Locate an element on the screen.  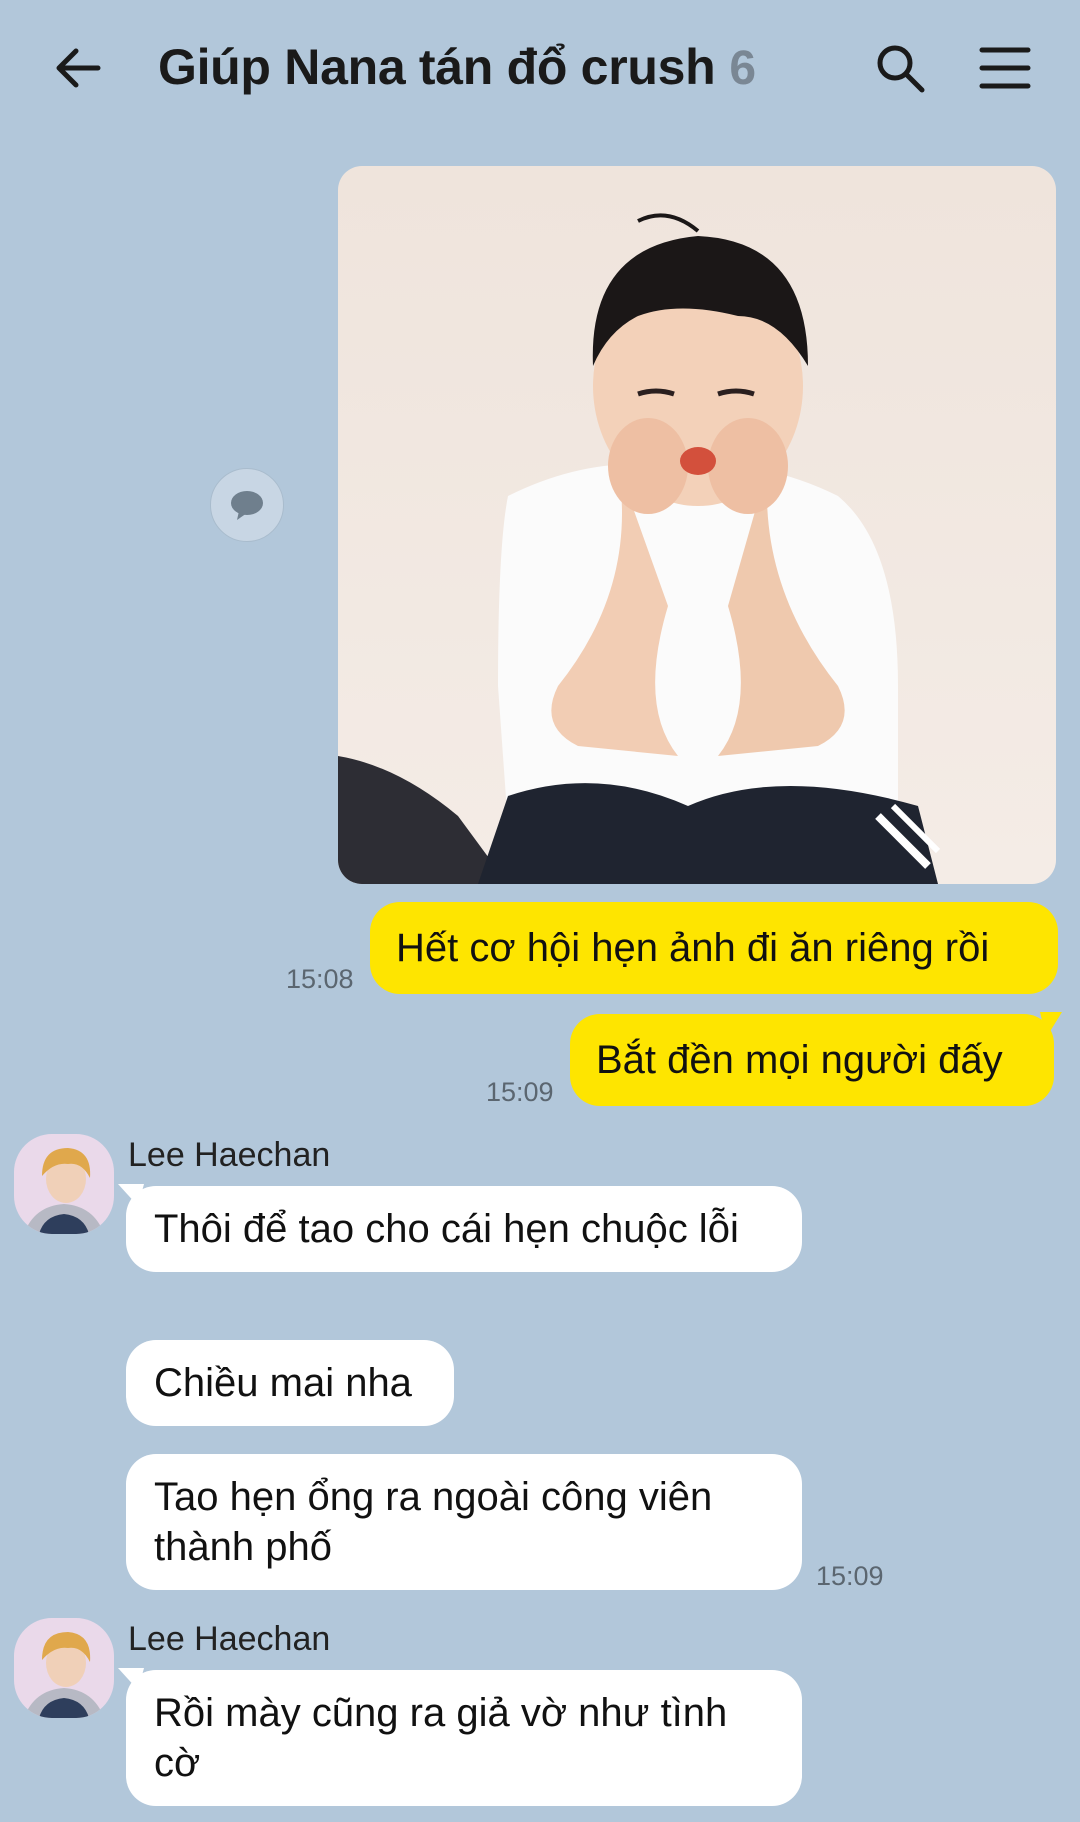
received-message-bubble: Rồi mày cũng ra giả vờ như tình cờ is located at coordinates (464, 1738).